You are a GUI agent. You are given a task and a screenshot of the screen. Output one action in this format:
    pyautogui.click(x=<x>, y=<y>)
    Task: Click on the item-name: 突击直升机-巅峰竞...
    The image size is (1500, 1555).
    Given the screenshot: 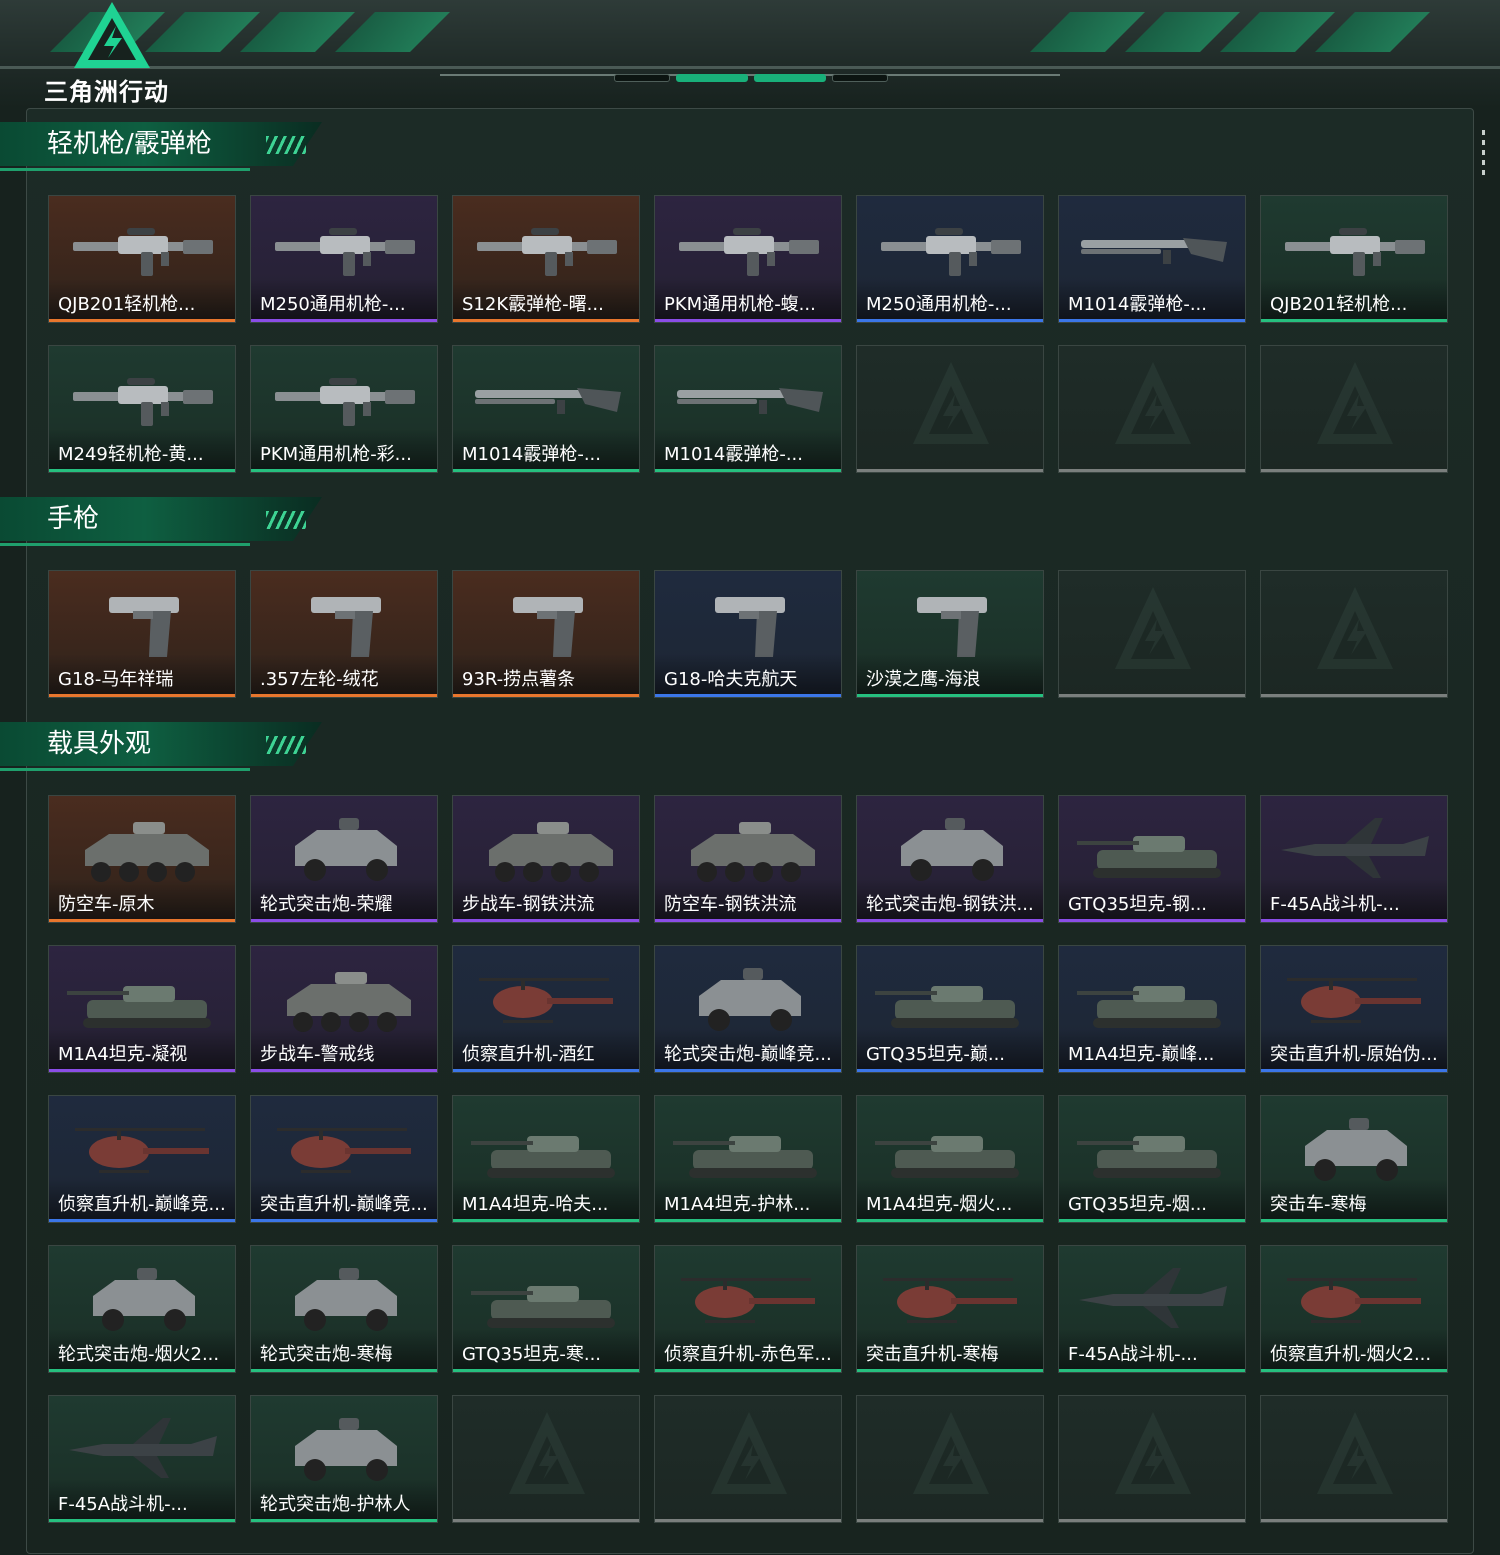 What is the action you would take?
    pyautogui.click(x=344, y=1204)
    